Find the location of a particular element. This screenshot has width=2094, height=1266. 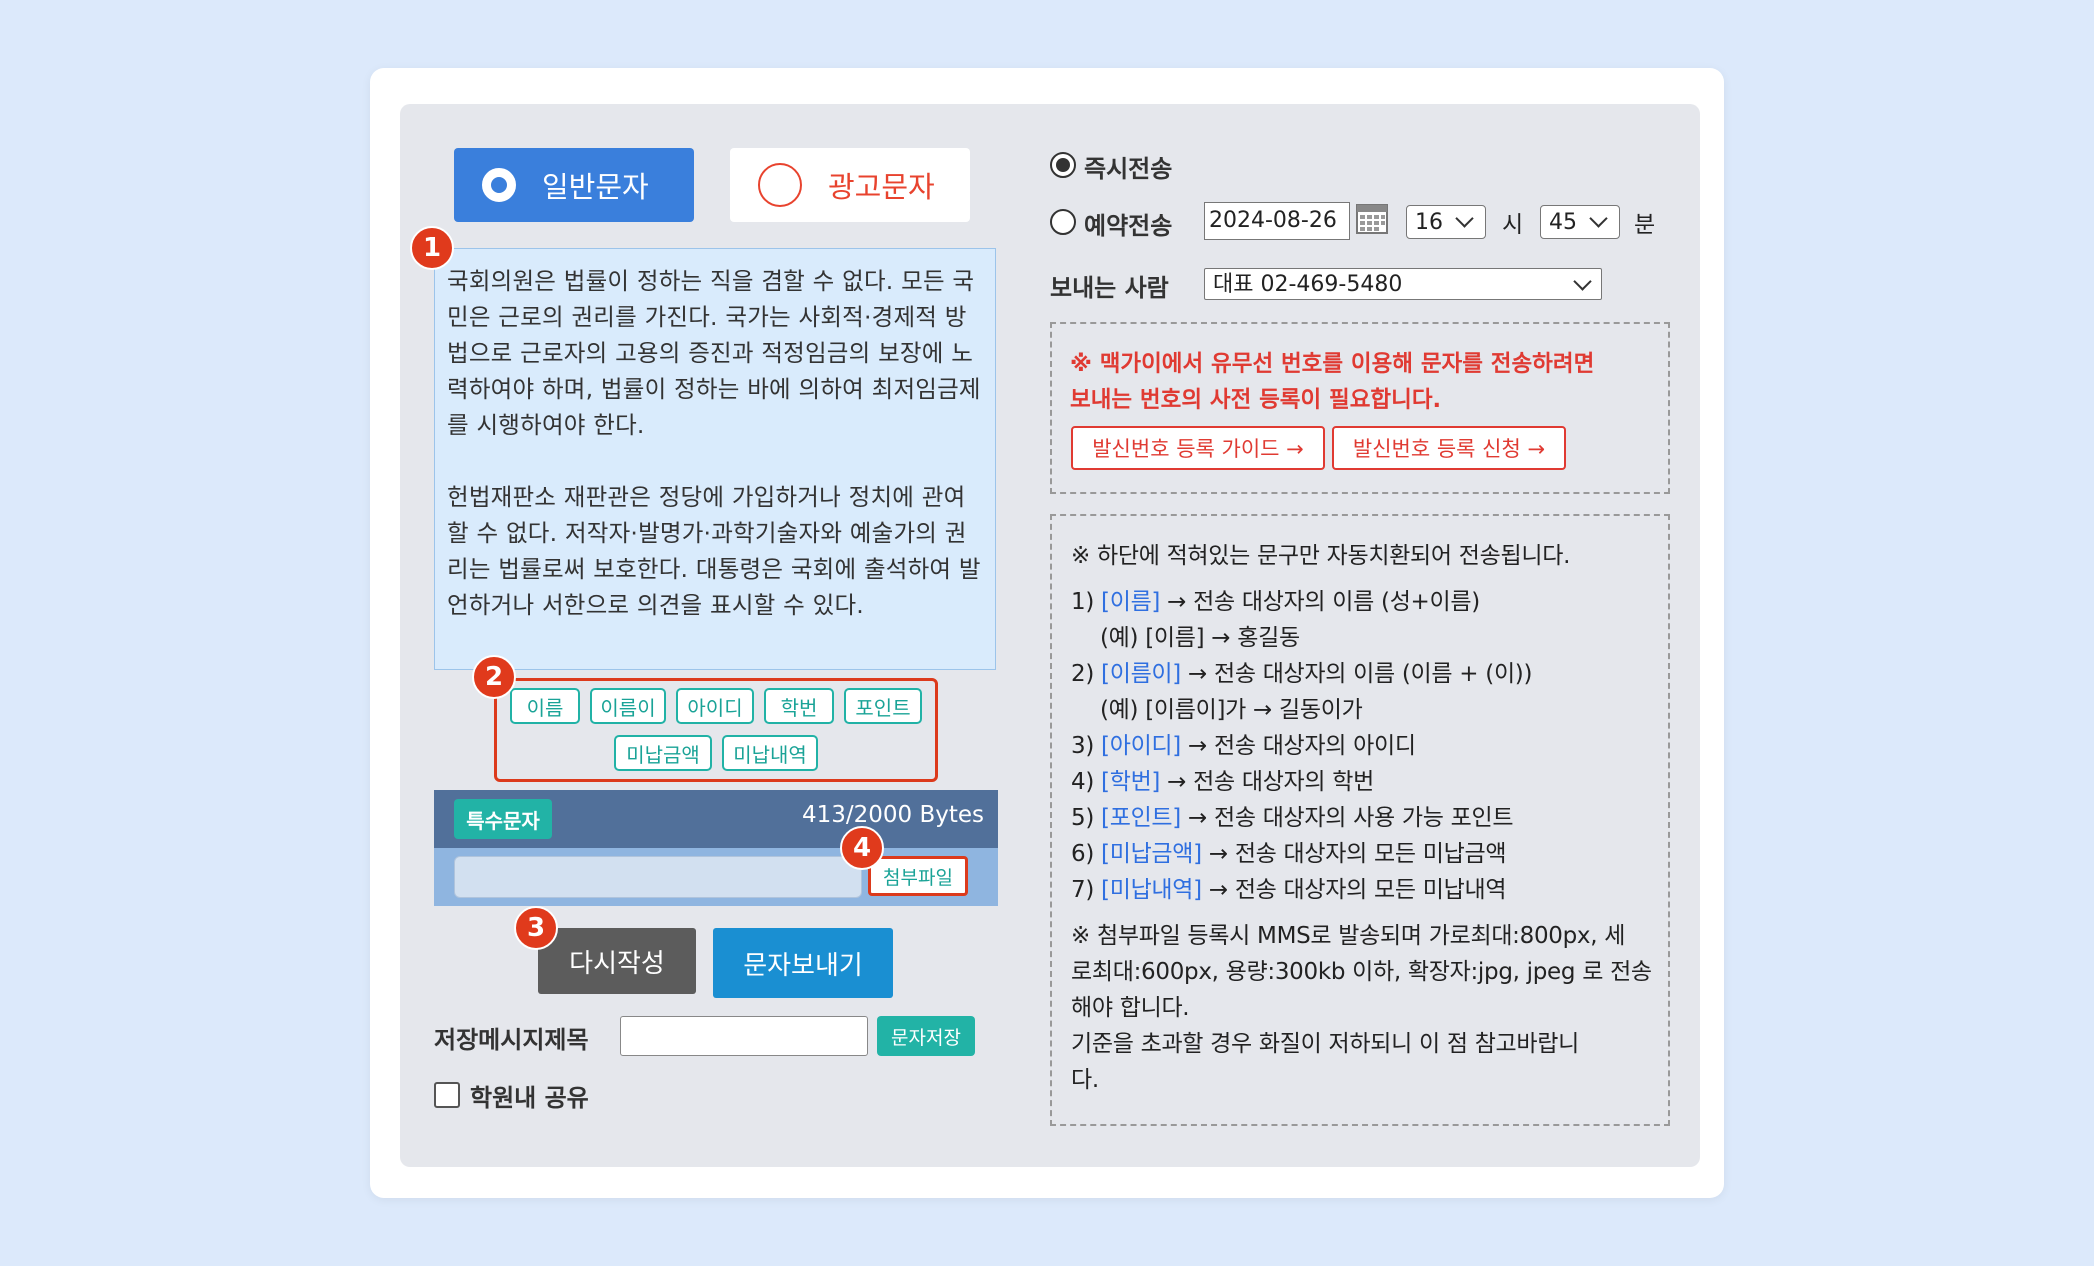

info-item-3: 3) [아이디] → 전송 대상자의 아이디 is located at coordinates (1243, 746).